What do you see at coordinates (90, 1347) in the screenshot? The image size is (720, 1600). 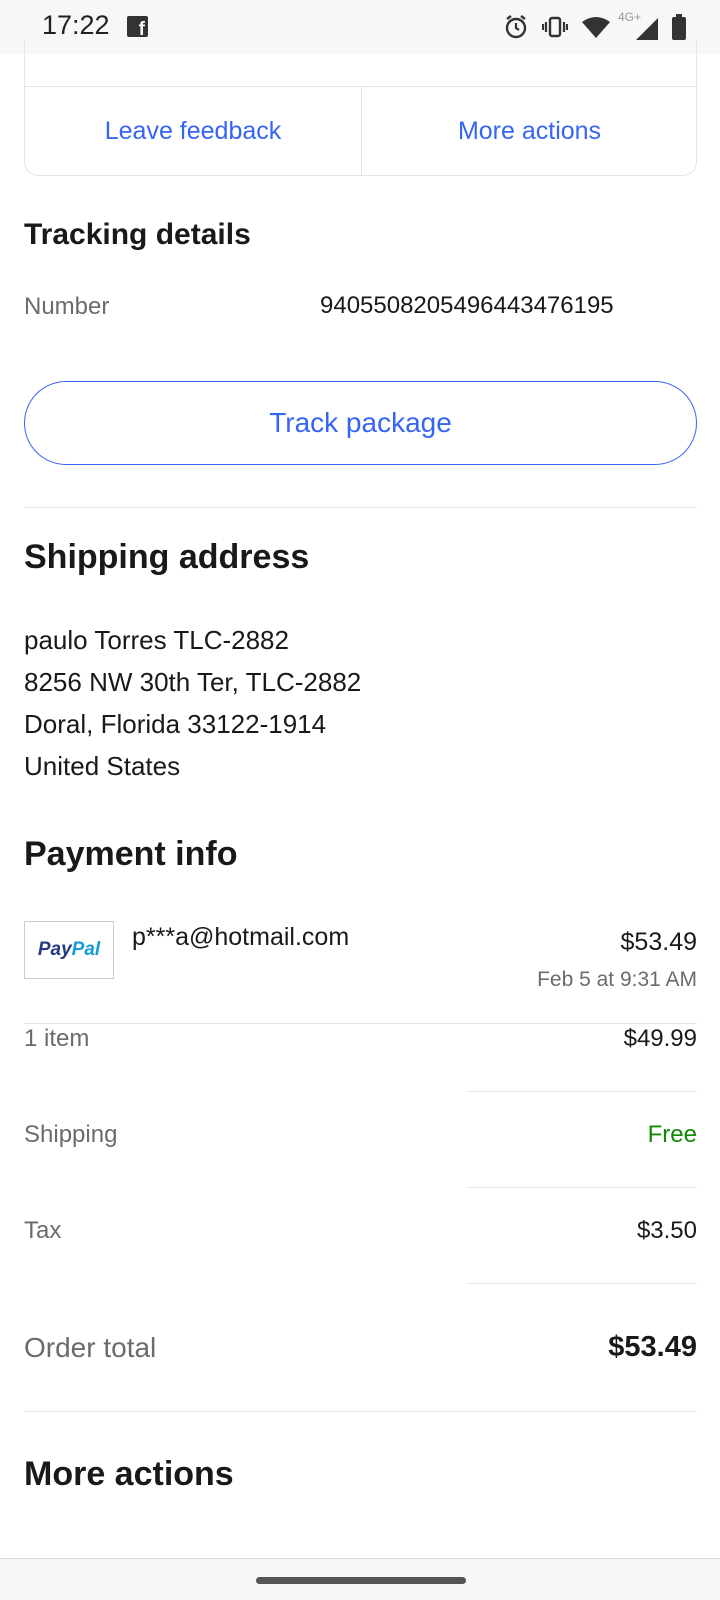 I see `order-total-label: Order total` at bounding box center [90, 1347].